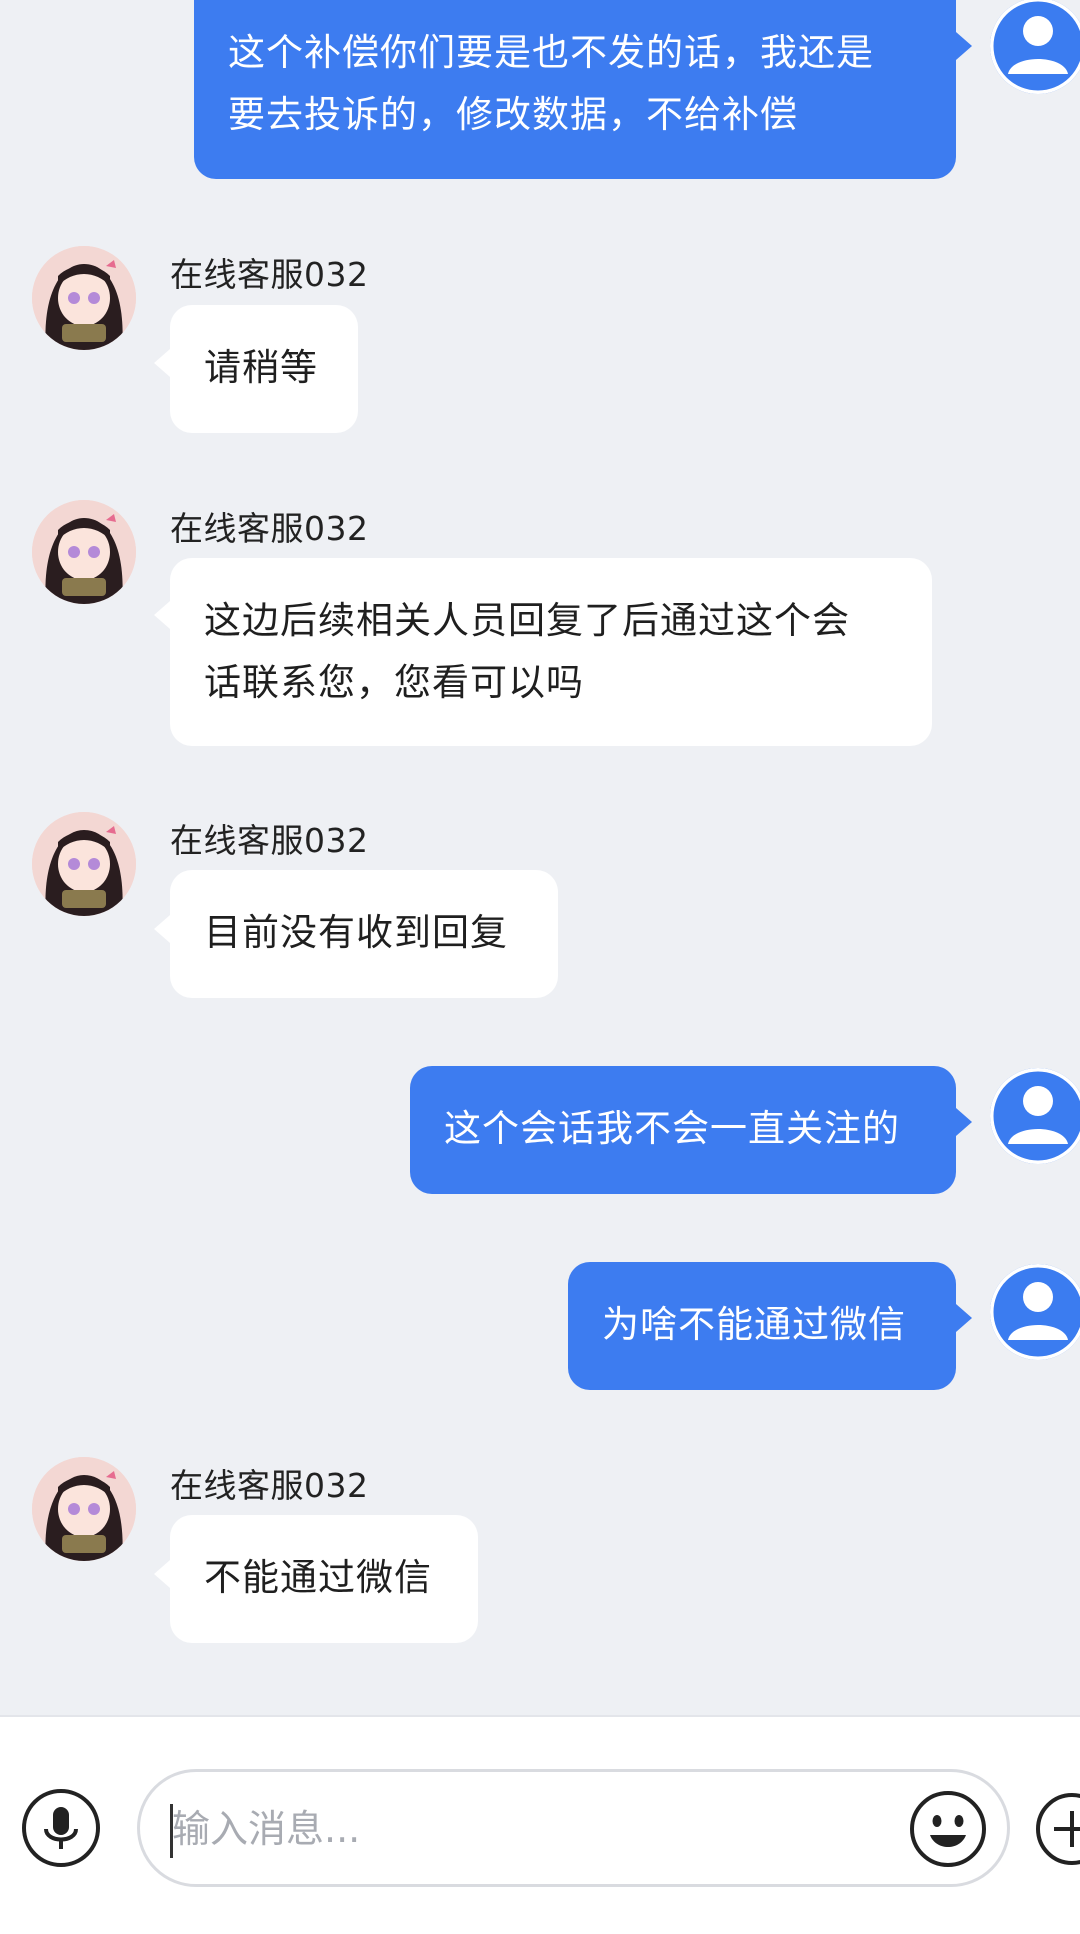 The width and height of the screenshot is (1080, 1934). What do you see at coordinates (1057, 1829) in the screenshot?
I see `plus-icon` at bounding box center [1057, 1829].